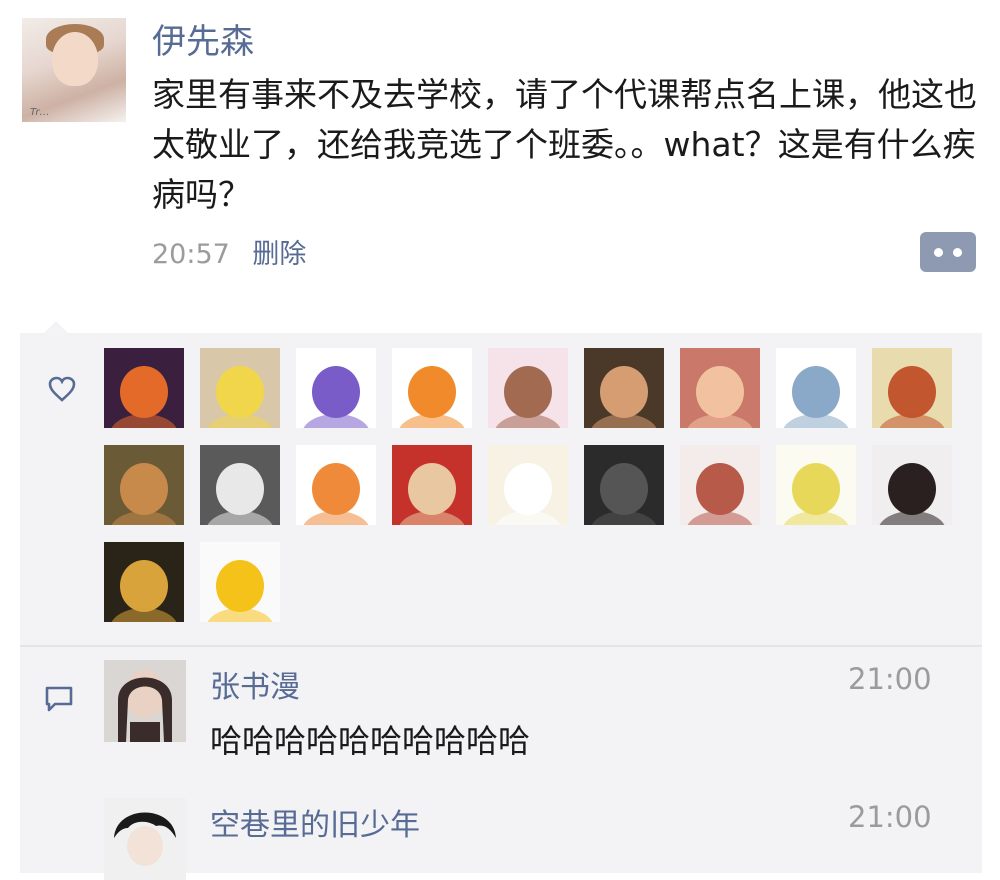 This screenshot has height=880, width=1000. Describe the element at coordinates (144, 388) in the screenshot. I see `galaxy-avatar` at that location.